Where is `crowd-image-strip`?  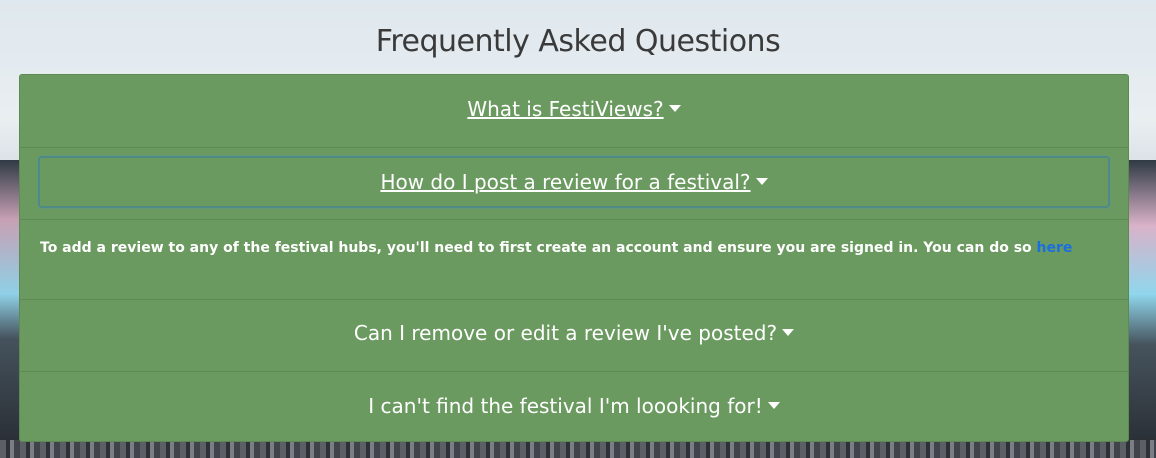 crowd-image-strip is located at coordinates (578, 449).